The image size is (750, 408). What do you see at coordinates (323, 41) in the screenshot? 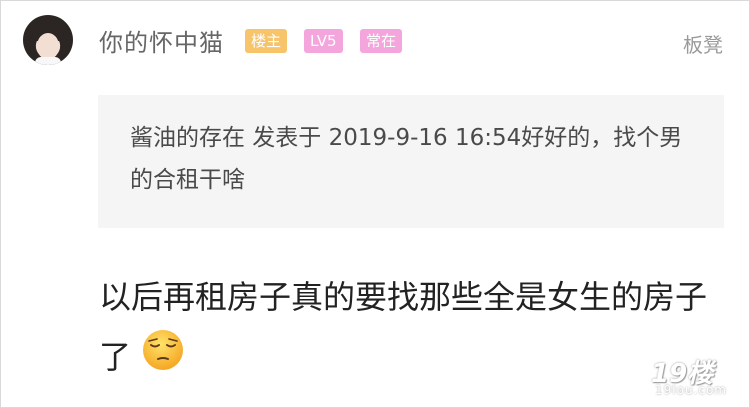
I see `badge-level: LV5` at bounding box center [323, 41].